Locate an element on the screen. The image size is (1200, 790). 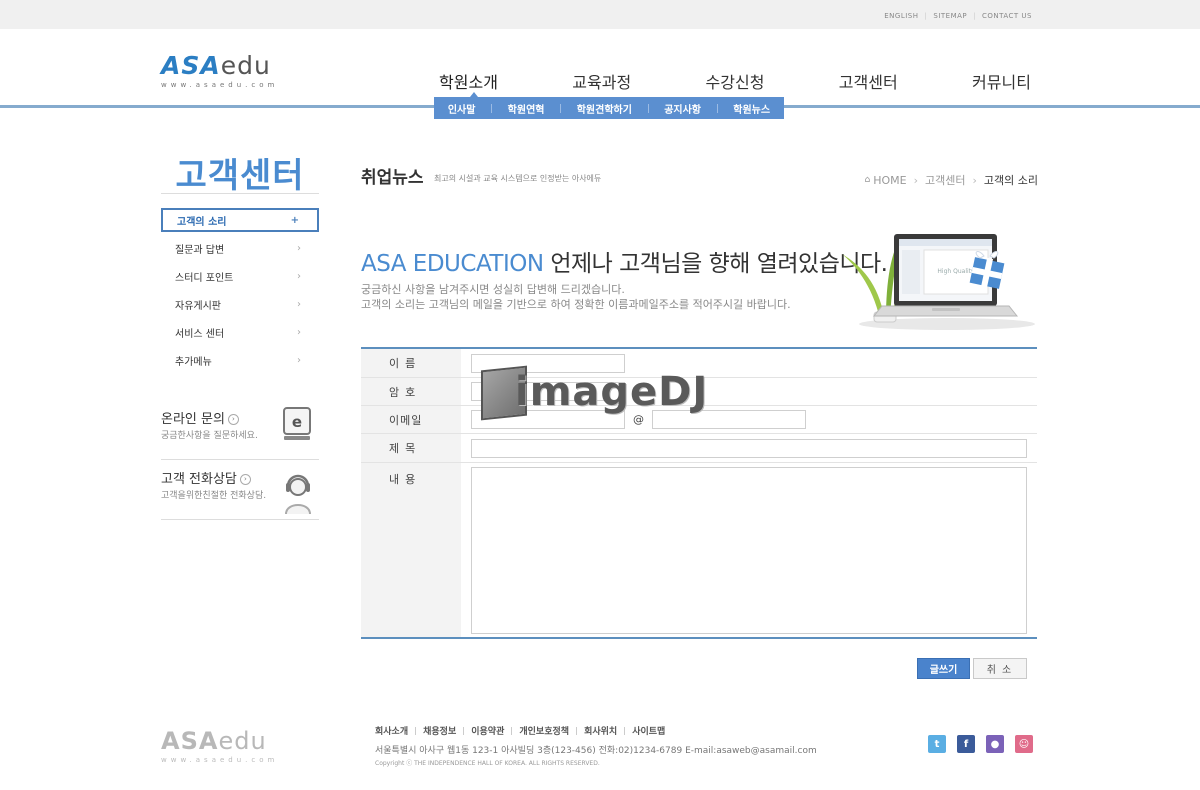
headset-icon is located at coordinates (298, 496).